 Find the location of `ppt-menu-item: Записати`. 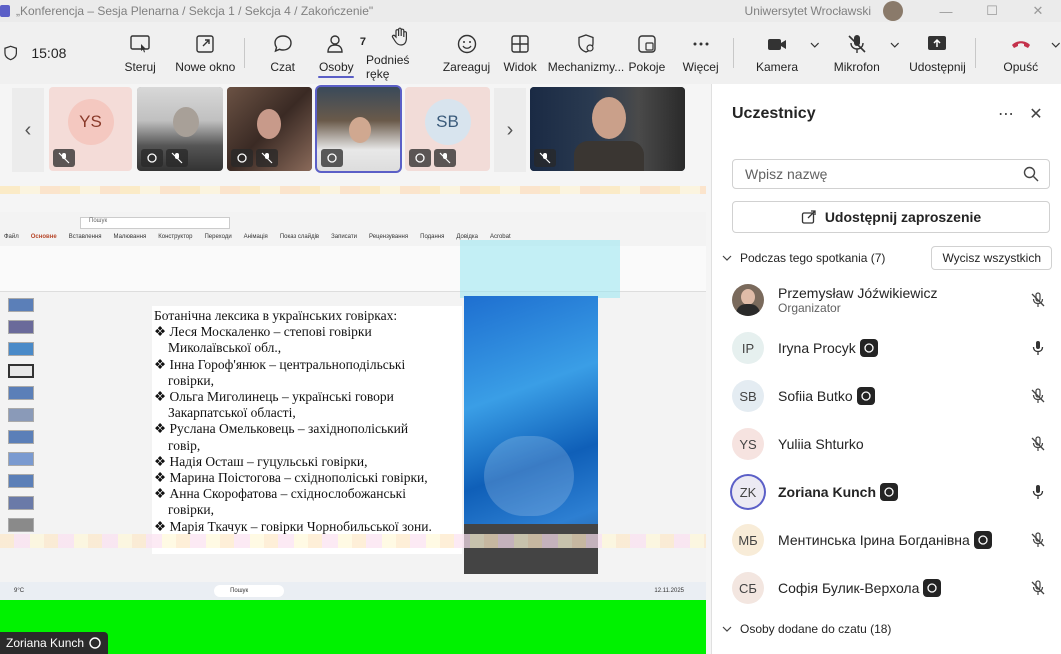

ppt-menu-item: Записати is located at coordinates (344, 237).